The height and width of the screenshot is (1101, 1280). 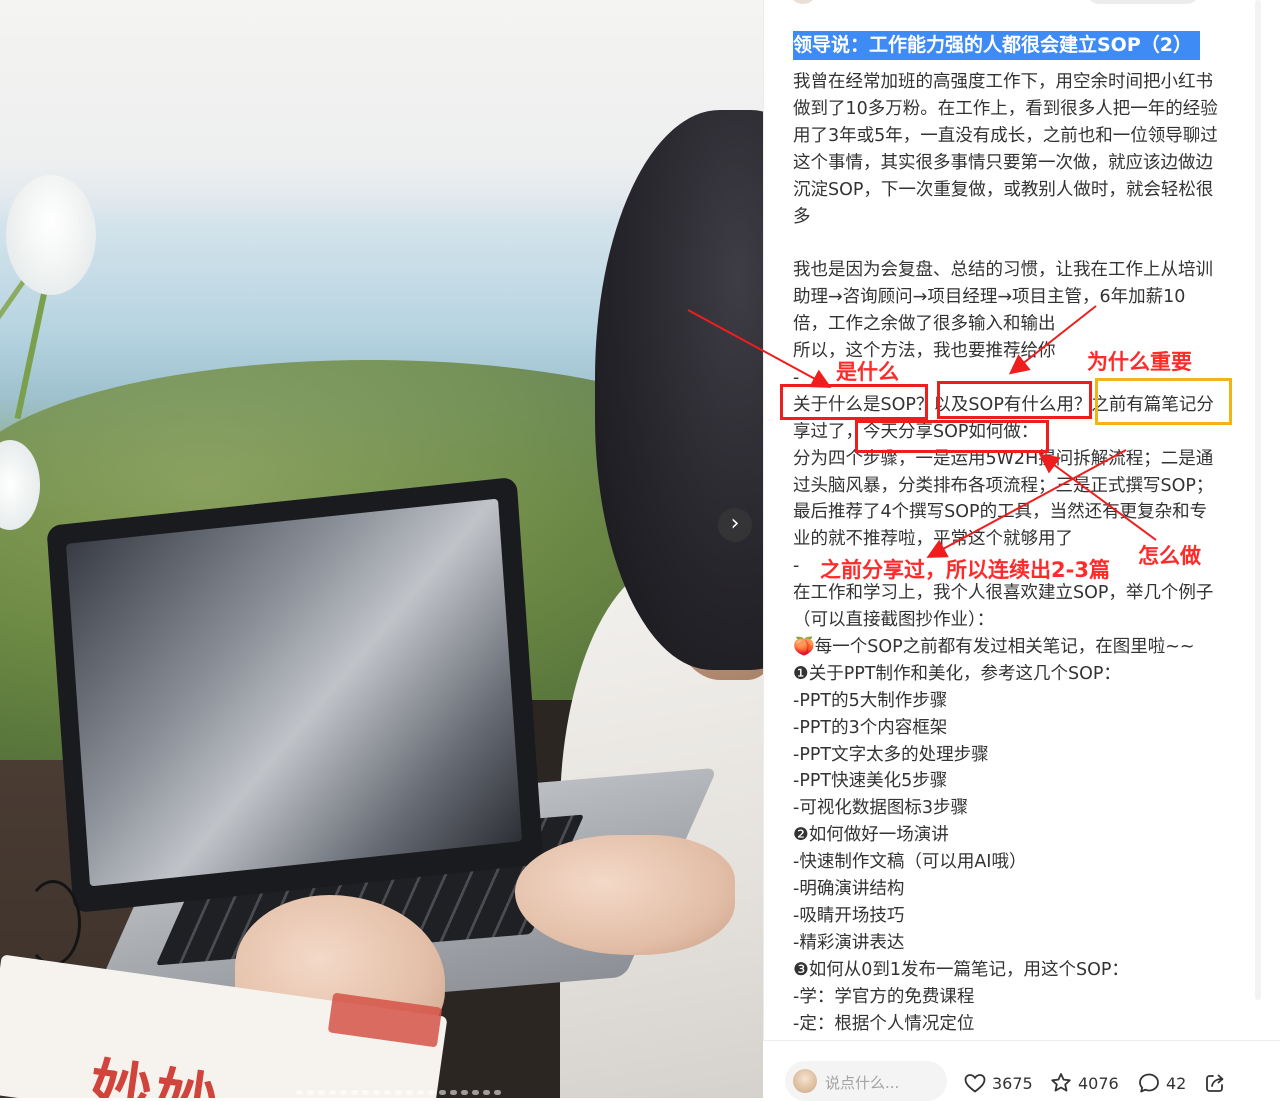 What do you see at coordinates (1003, 189) in the screenshot?
I see `note-text-line: 沉淀SOP，下一次重复做，或教别人做时，就会轻松很` at bounding box center [1003, 189].